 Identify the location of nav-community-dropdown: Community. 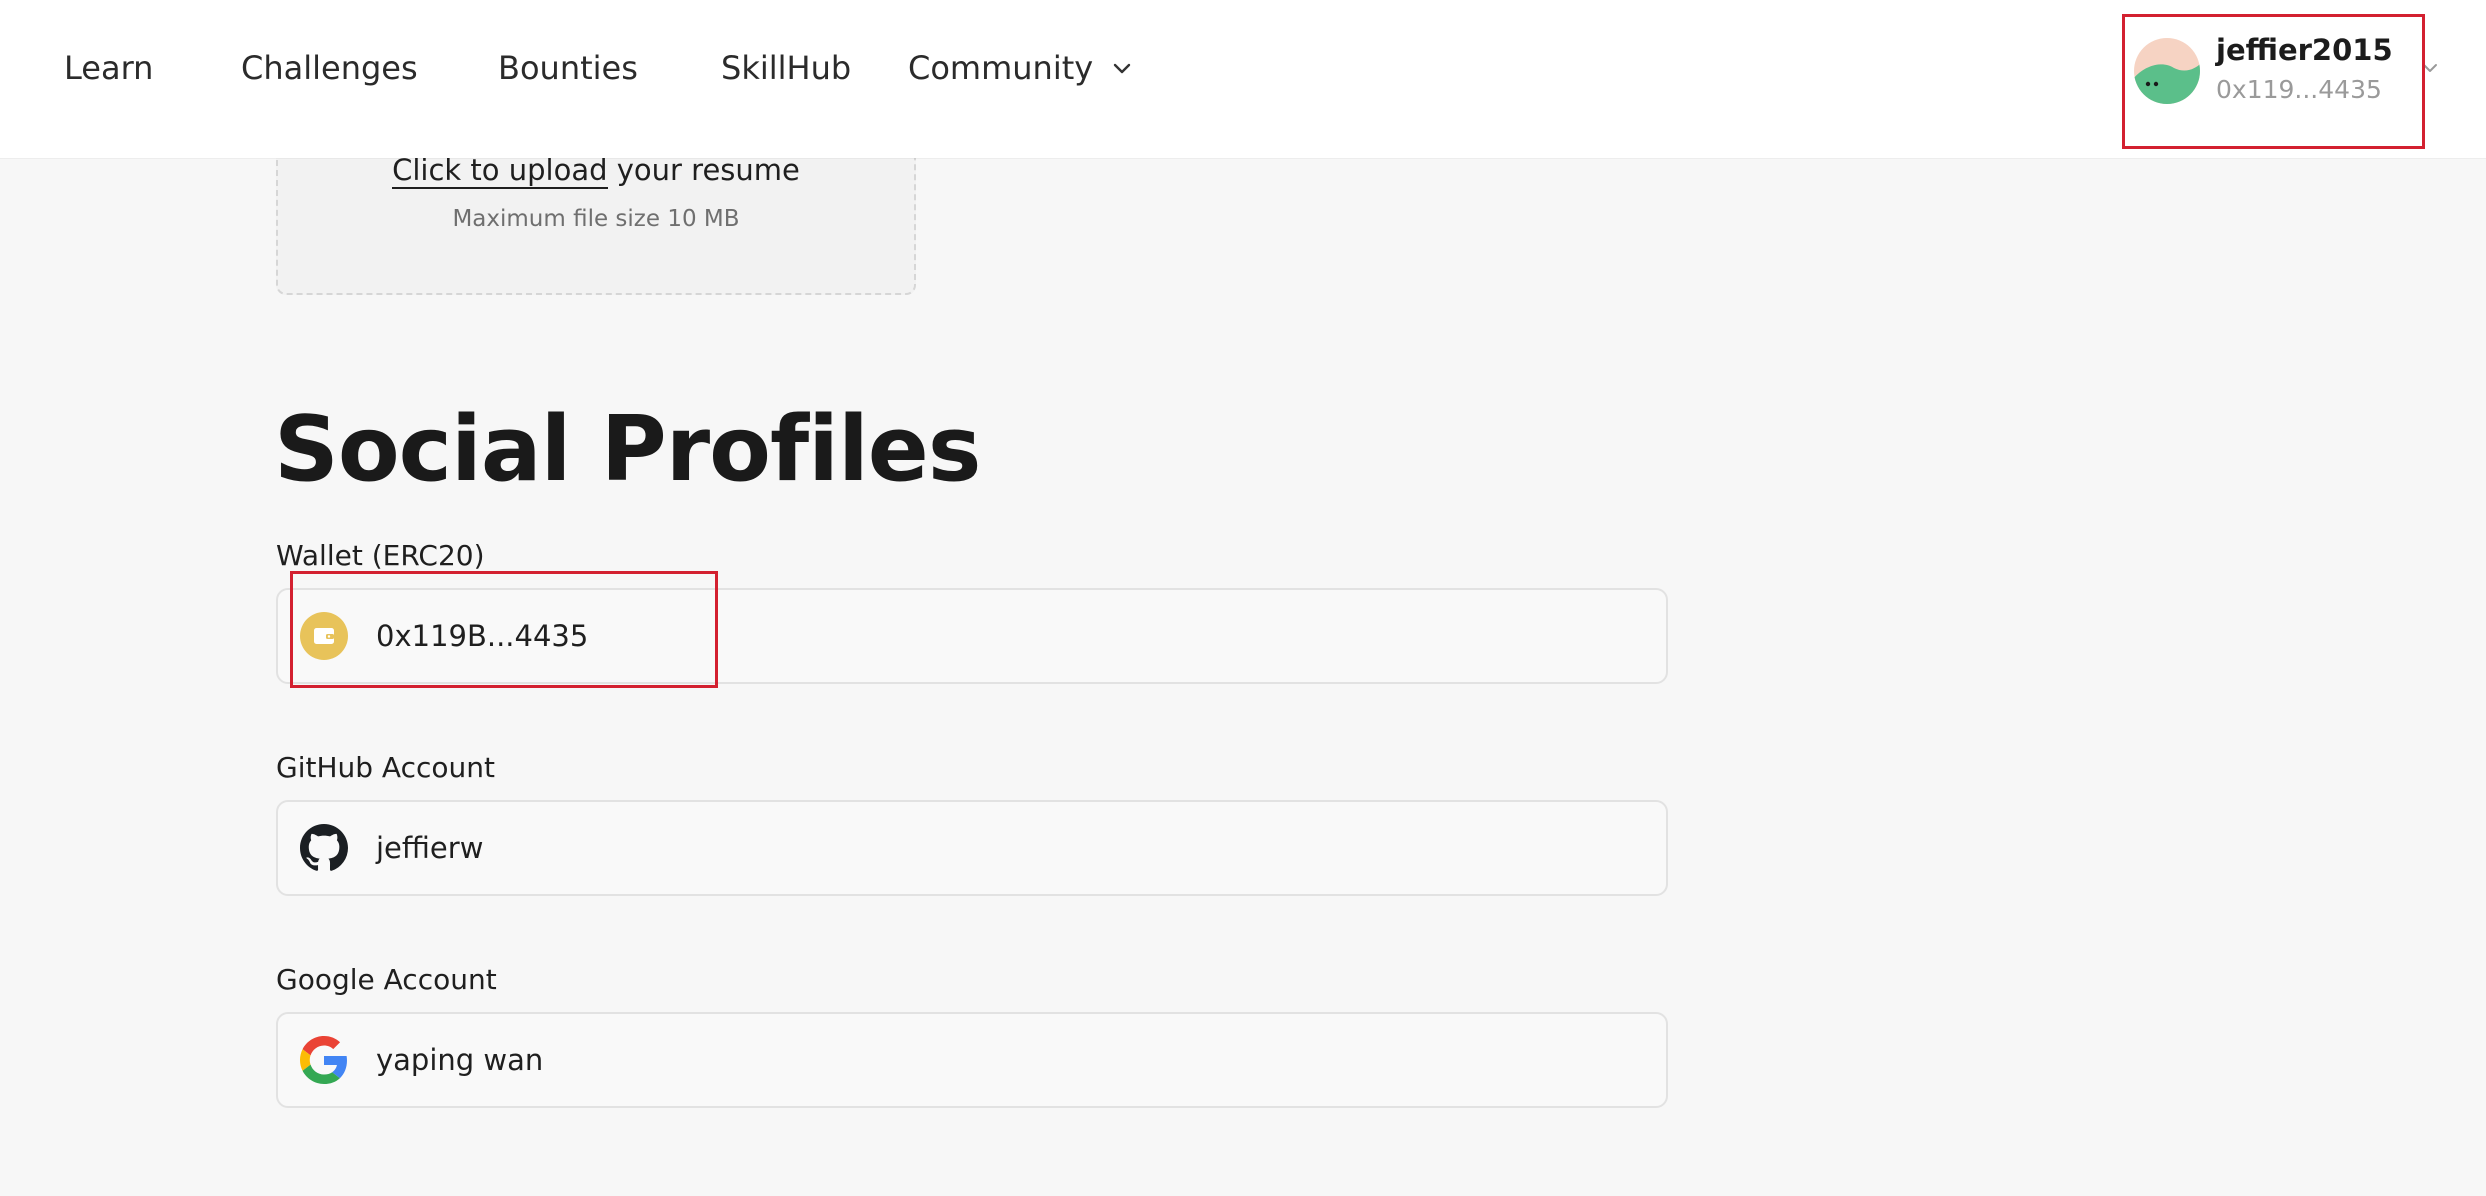
(1020, 68).